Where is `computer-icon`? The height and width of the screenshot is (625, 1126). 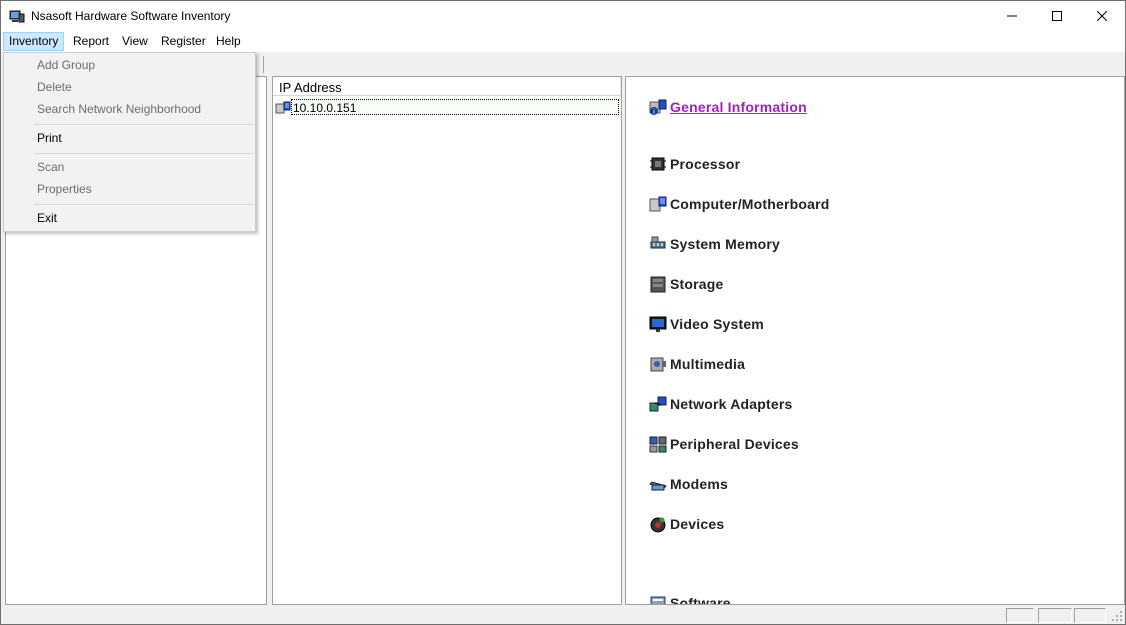
computer-icon is located at coordinates (283, 108).